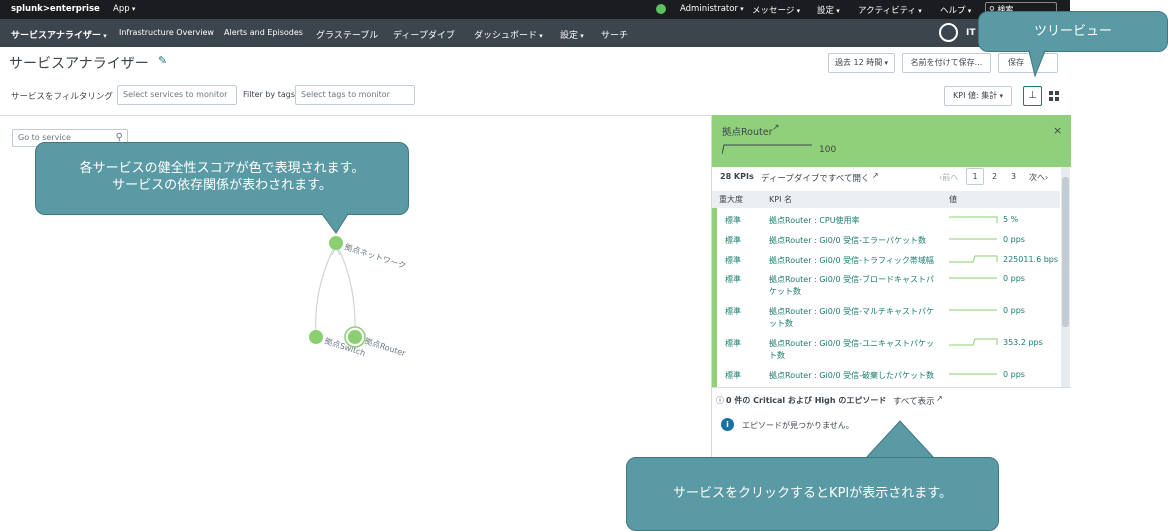  I want to click on node-label: 拠点ネットワーク, so click(375, 255).